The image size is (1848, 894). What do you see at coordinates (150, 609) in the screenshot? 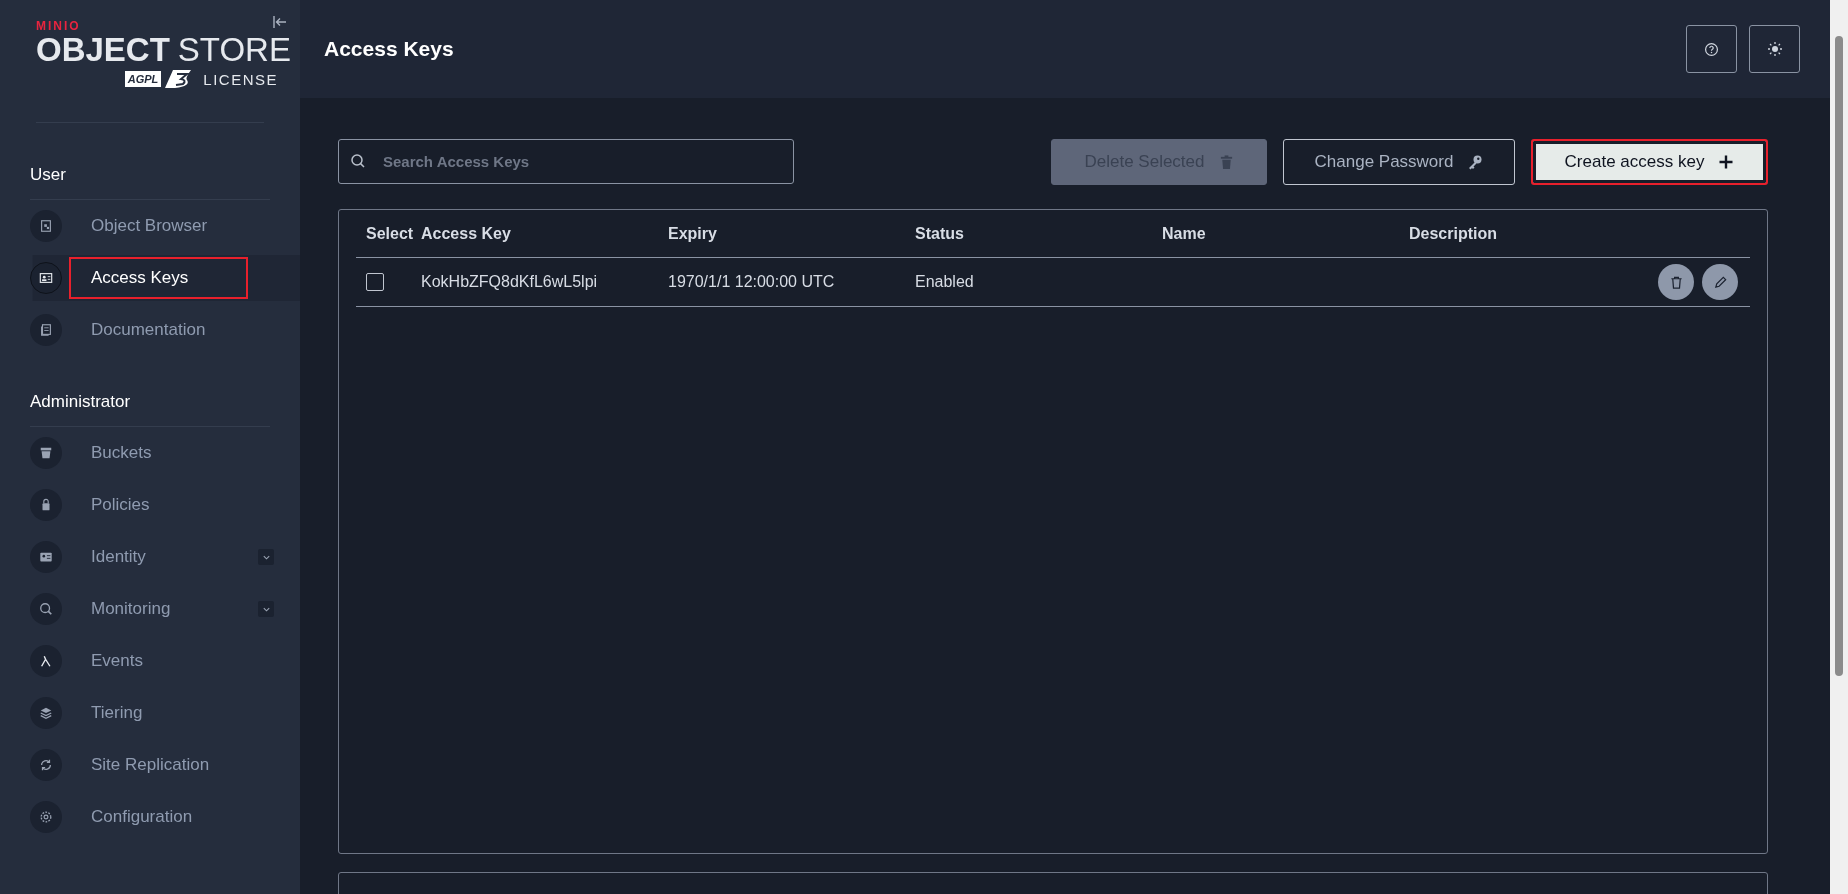
I see `nav-item: Monitoring` at bounding box center [150, 609].